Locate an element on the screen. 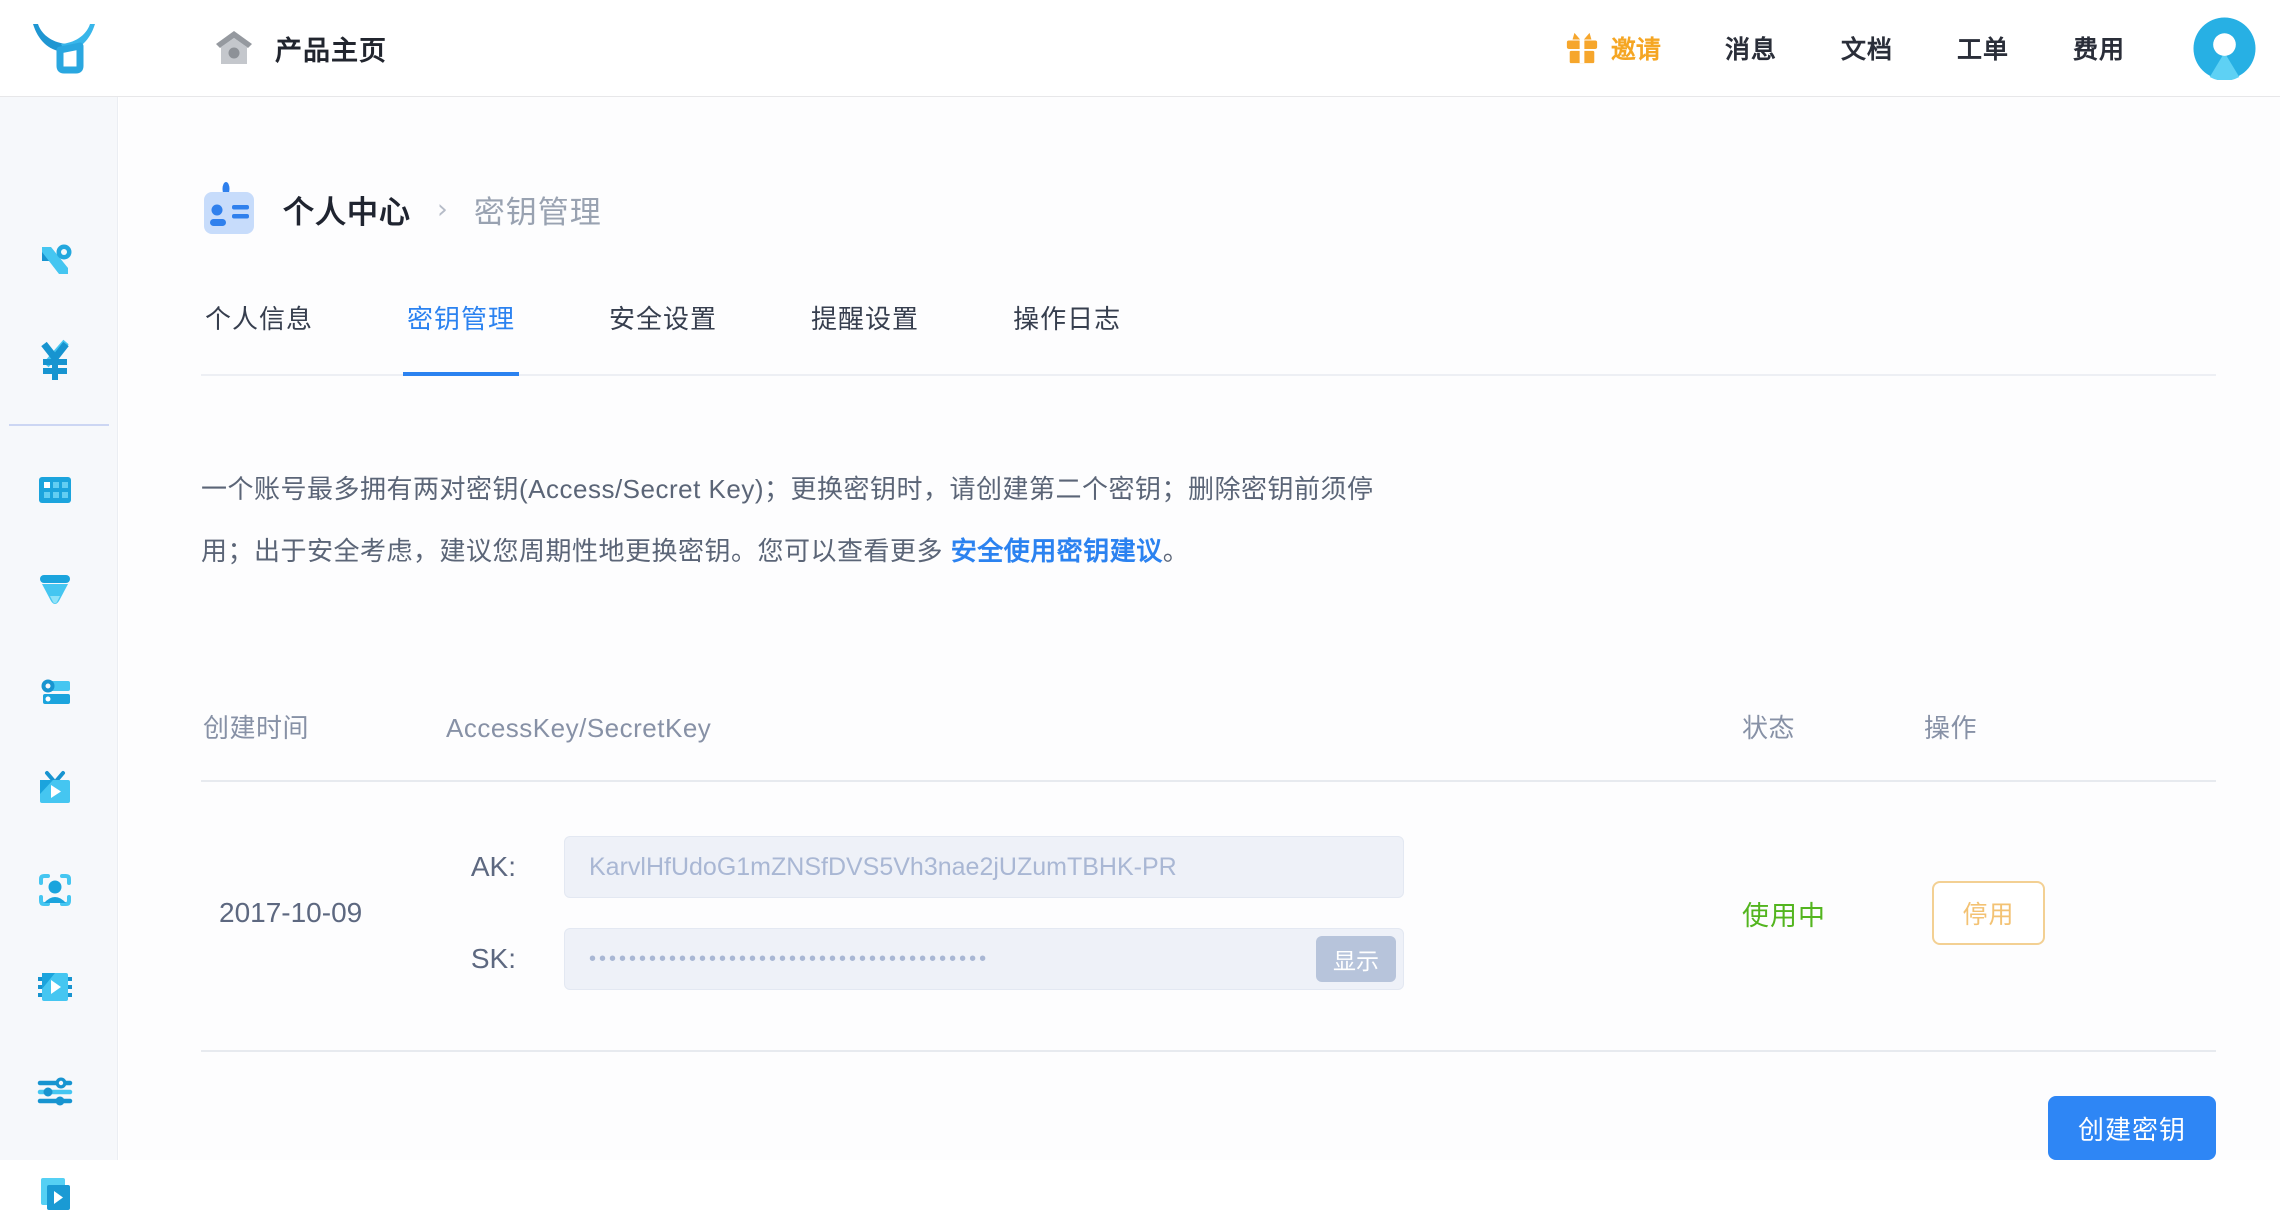 The image size is (2280, 1216). billing-yen-icon is located at coordinates (55, 360).